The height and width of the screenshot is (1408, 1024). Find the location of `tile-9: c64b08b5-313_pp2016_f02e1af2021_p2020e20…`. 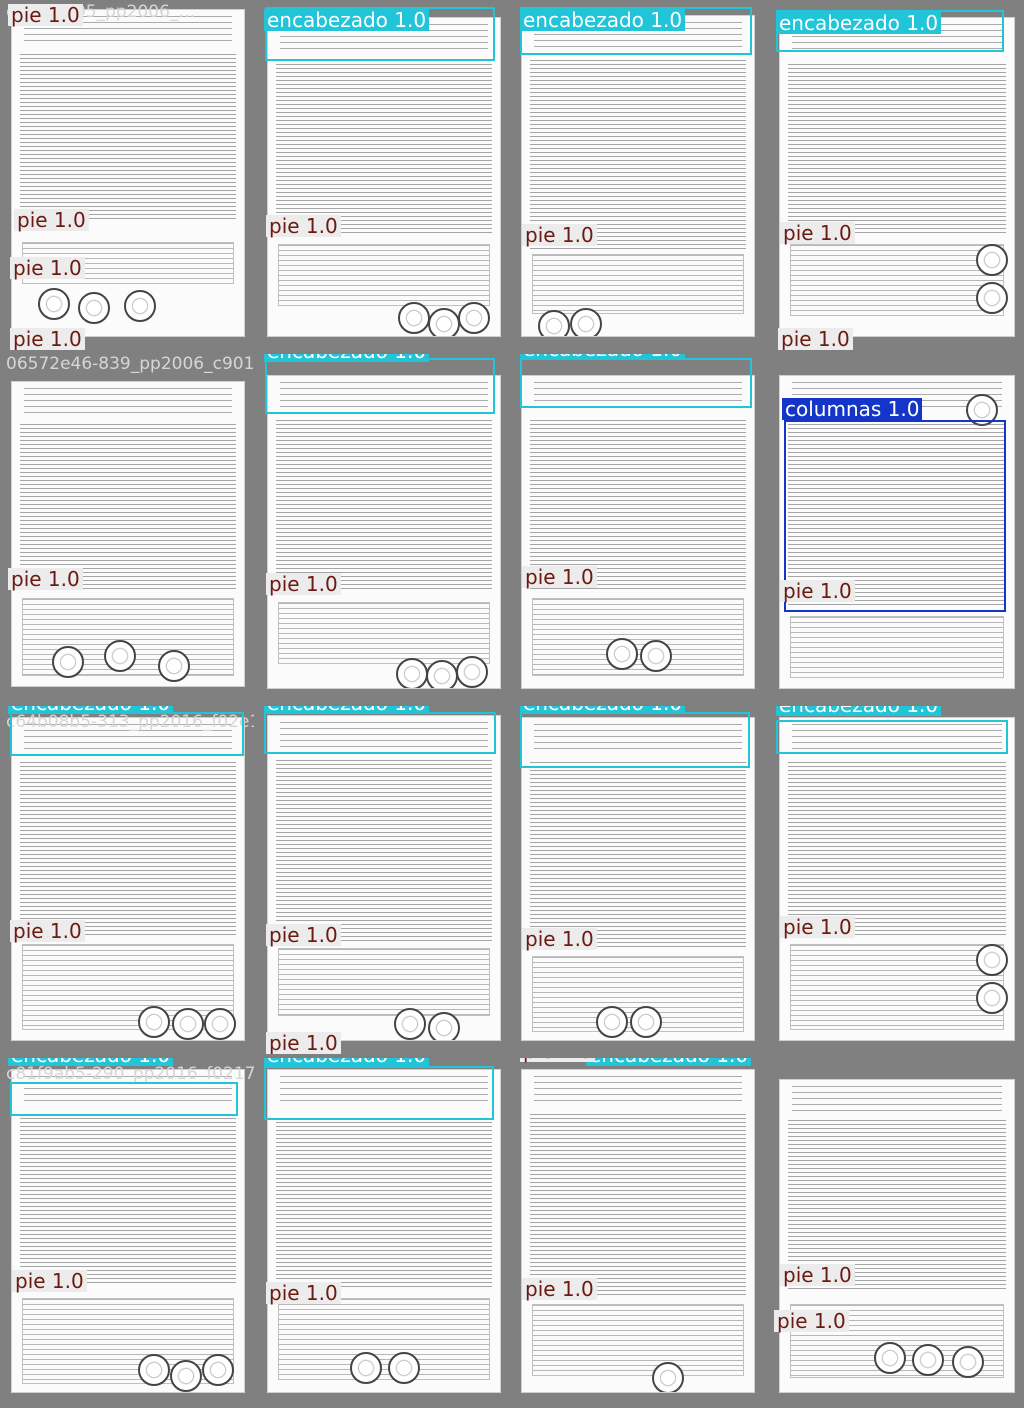

tile-9: c64b08b5-313_pp2016_f02e1af2021_p2020e20… is located at coordinates (128, 880).